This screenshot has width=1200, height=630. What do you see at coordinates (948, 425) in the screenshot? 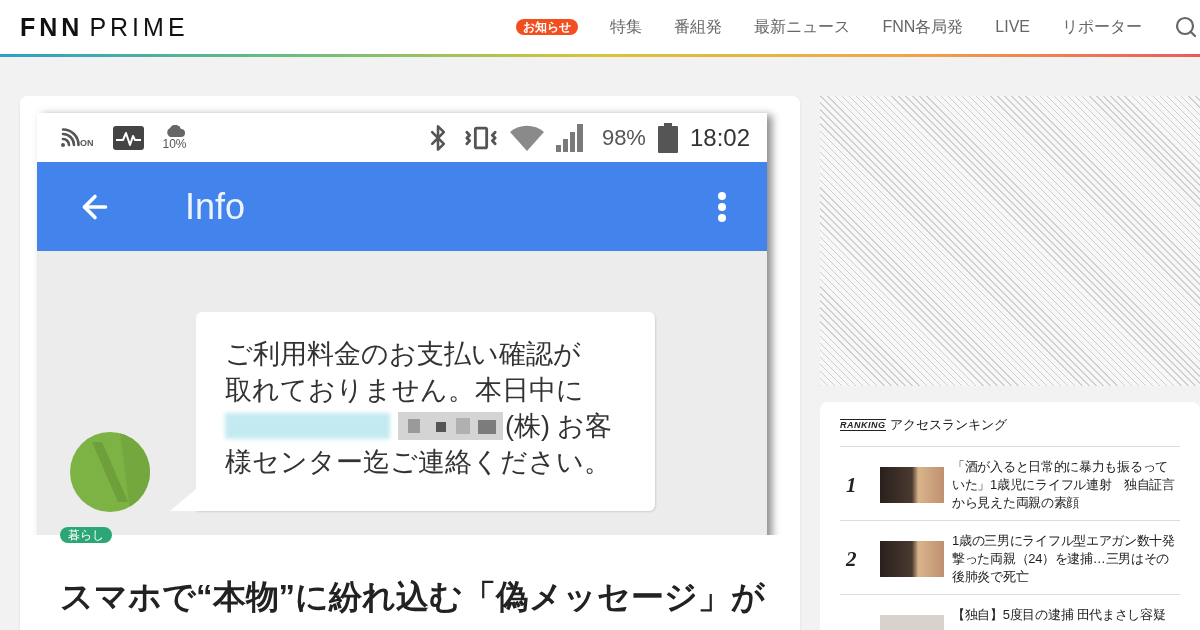
I see `ranking-title: アクセスランキング` at bounding box center [948, 425].